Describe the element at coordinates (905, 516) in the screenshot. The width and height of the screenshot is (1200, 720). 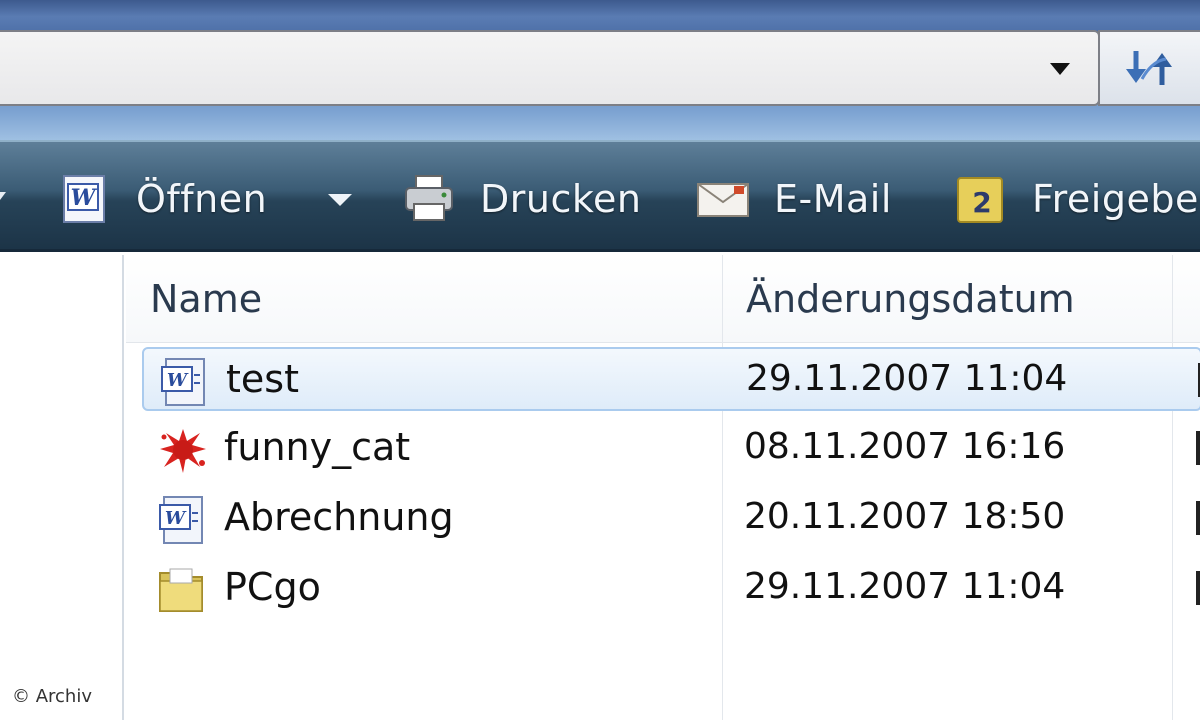
I see `file-modified-date: 20.11.2007 18:50` at that location.